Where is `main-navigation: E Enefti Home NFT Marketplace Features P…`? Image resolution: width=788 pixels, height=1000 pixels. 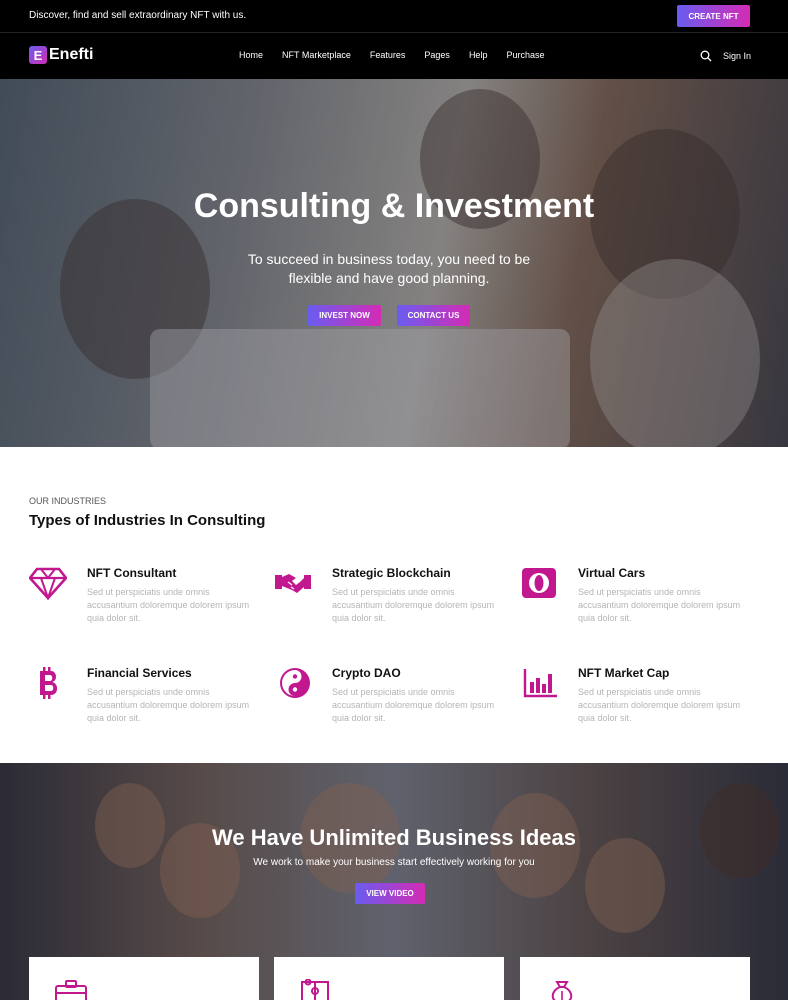
main-navigation: E Enefti Home NFT Marketplace Features P… is located at coordinates (394, 56).